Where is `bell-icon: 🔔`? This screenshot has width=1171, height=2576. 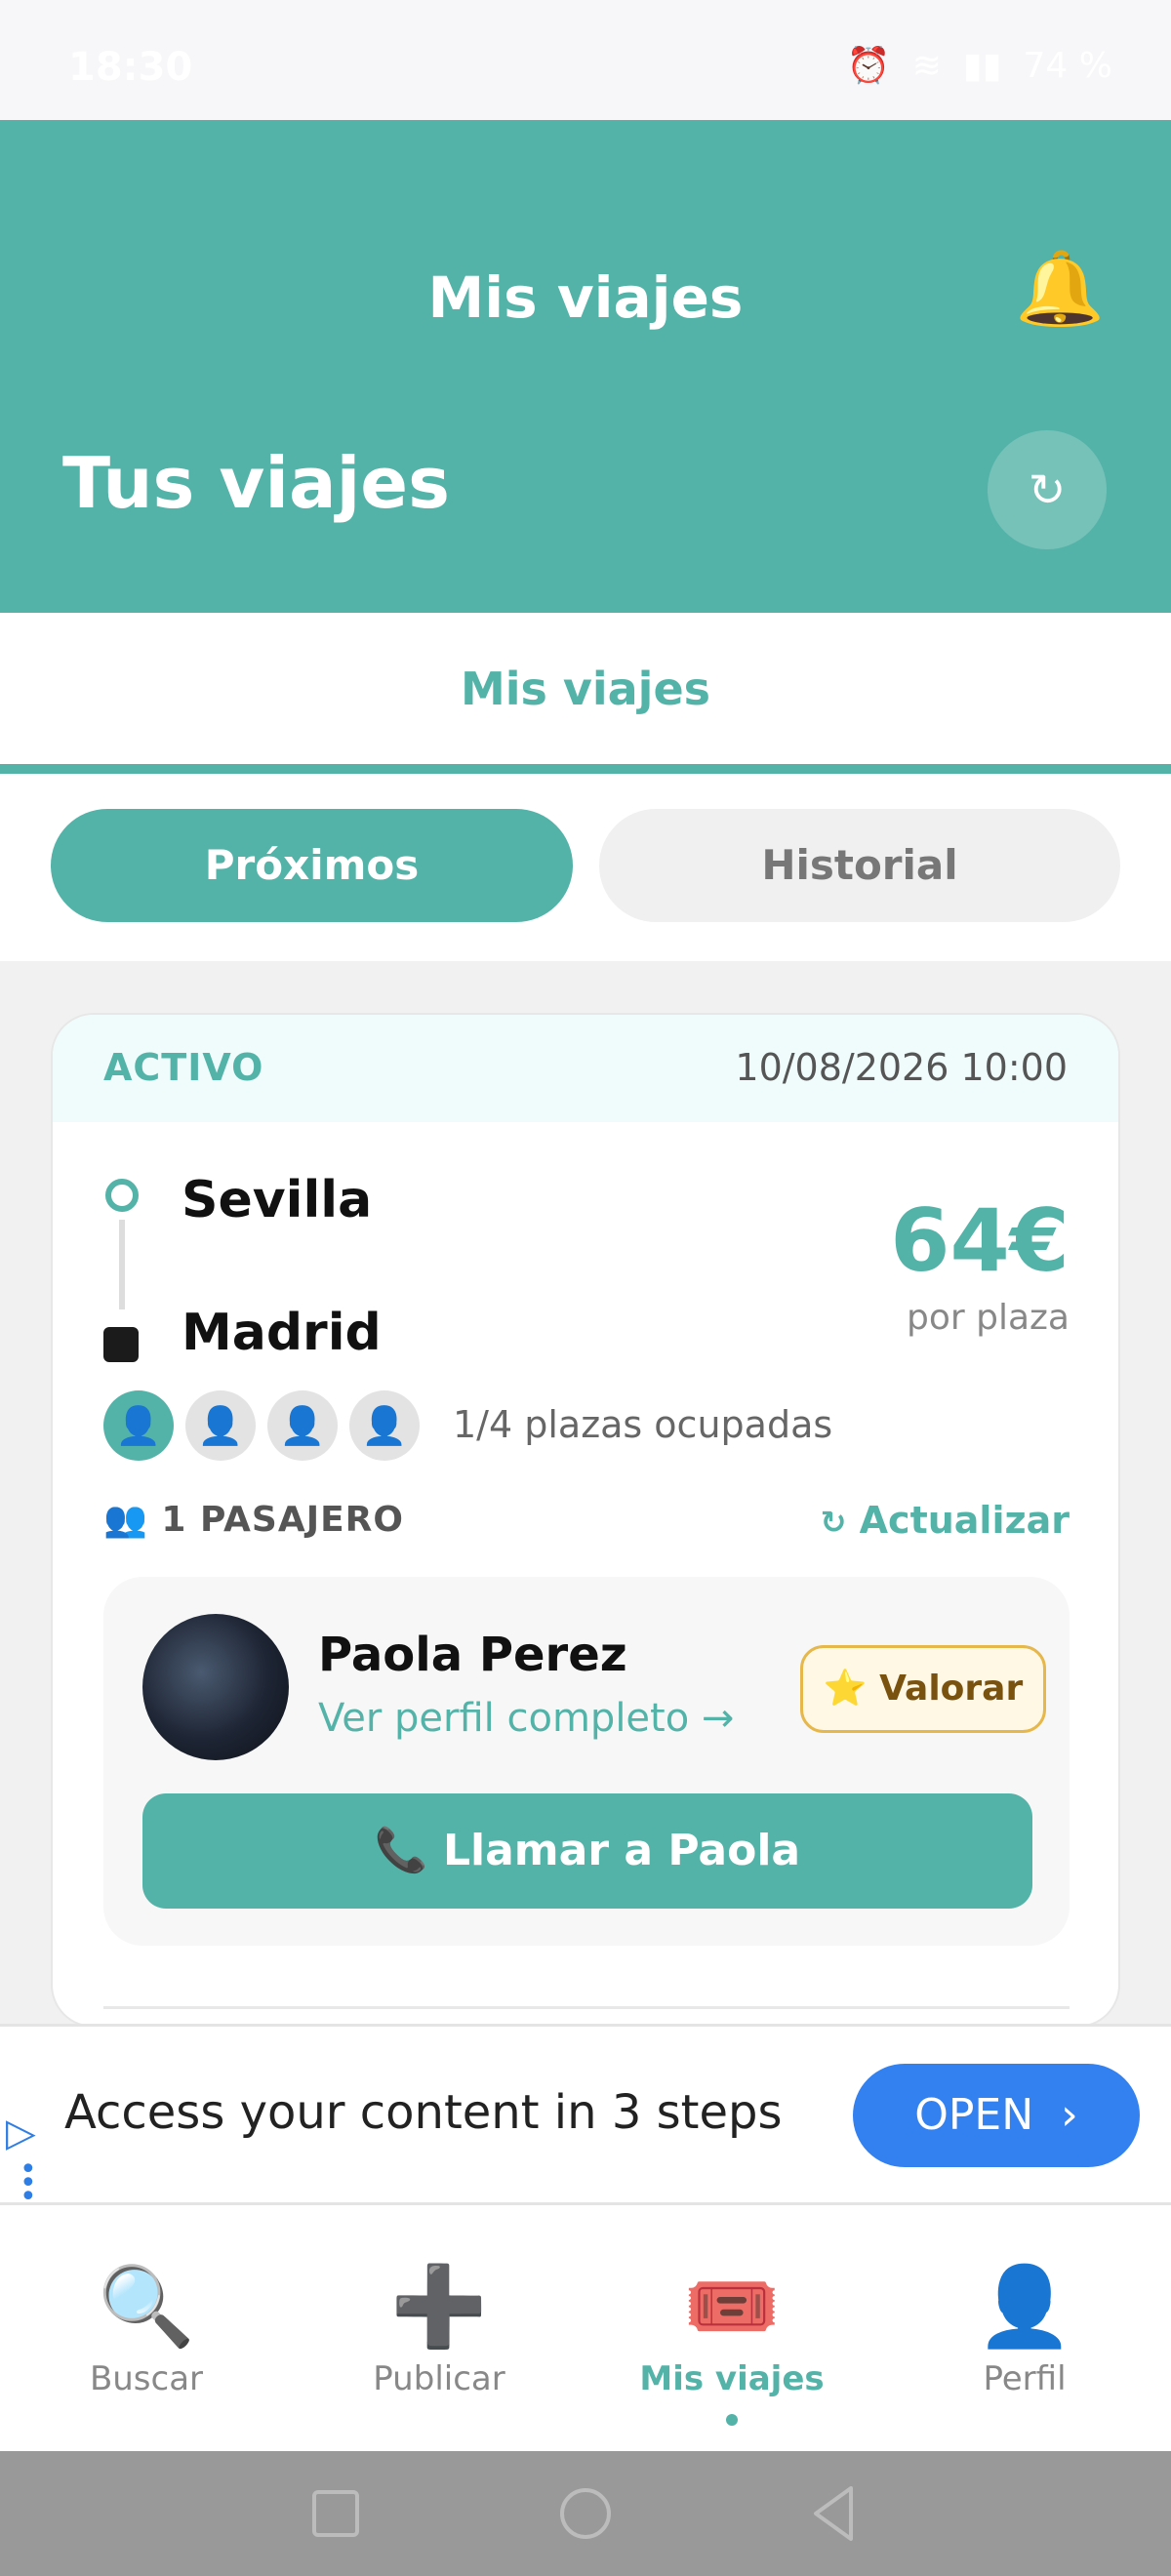
bell-icon: 🔔 is located at coordinates (1060, 289).